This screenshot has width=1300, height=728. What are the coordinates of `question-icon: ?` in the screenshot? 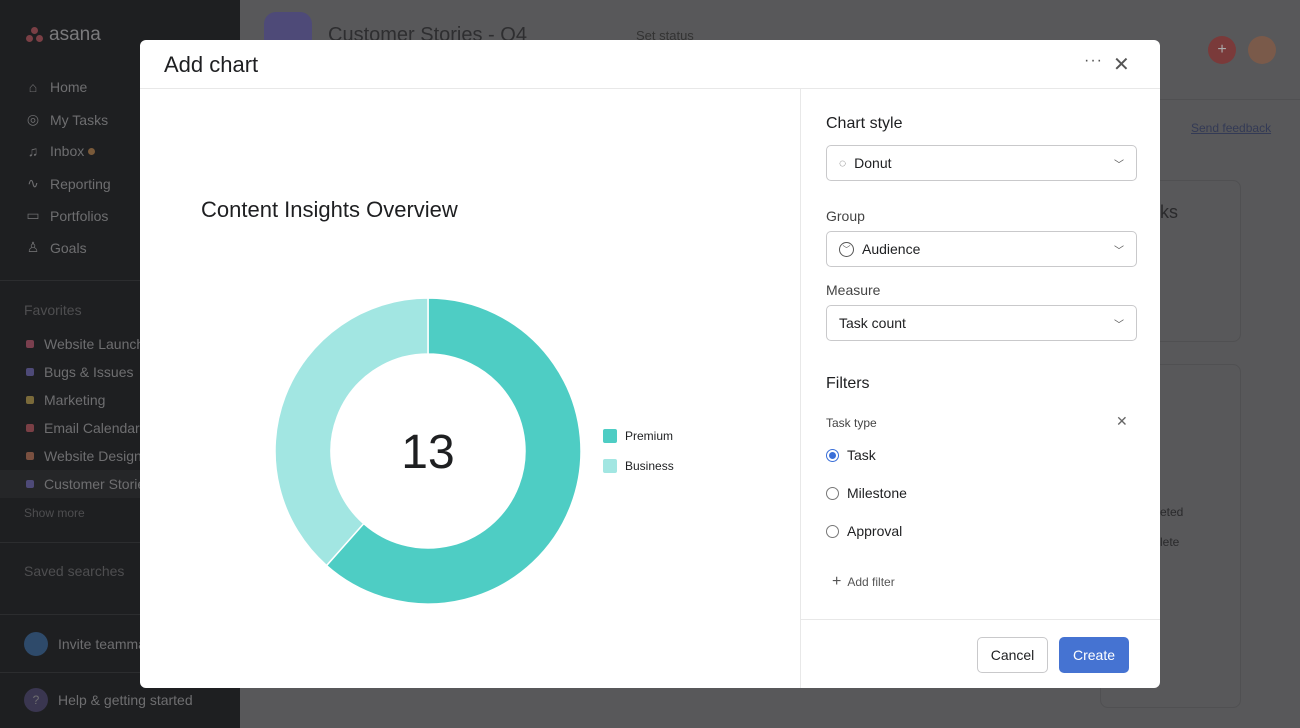 It's located at (36, 700).